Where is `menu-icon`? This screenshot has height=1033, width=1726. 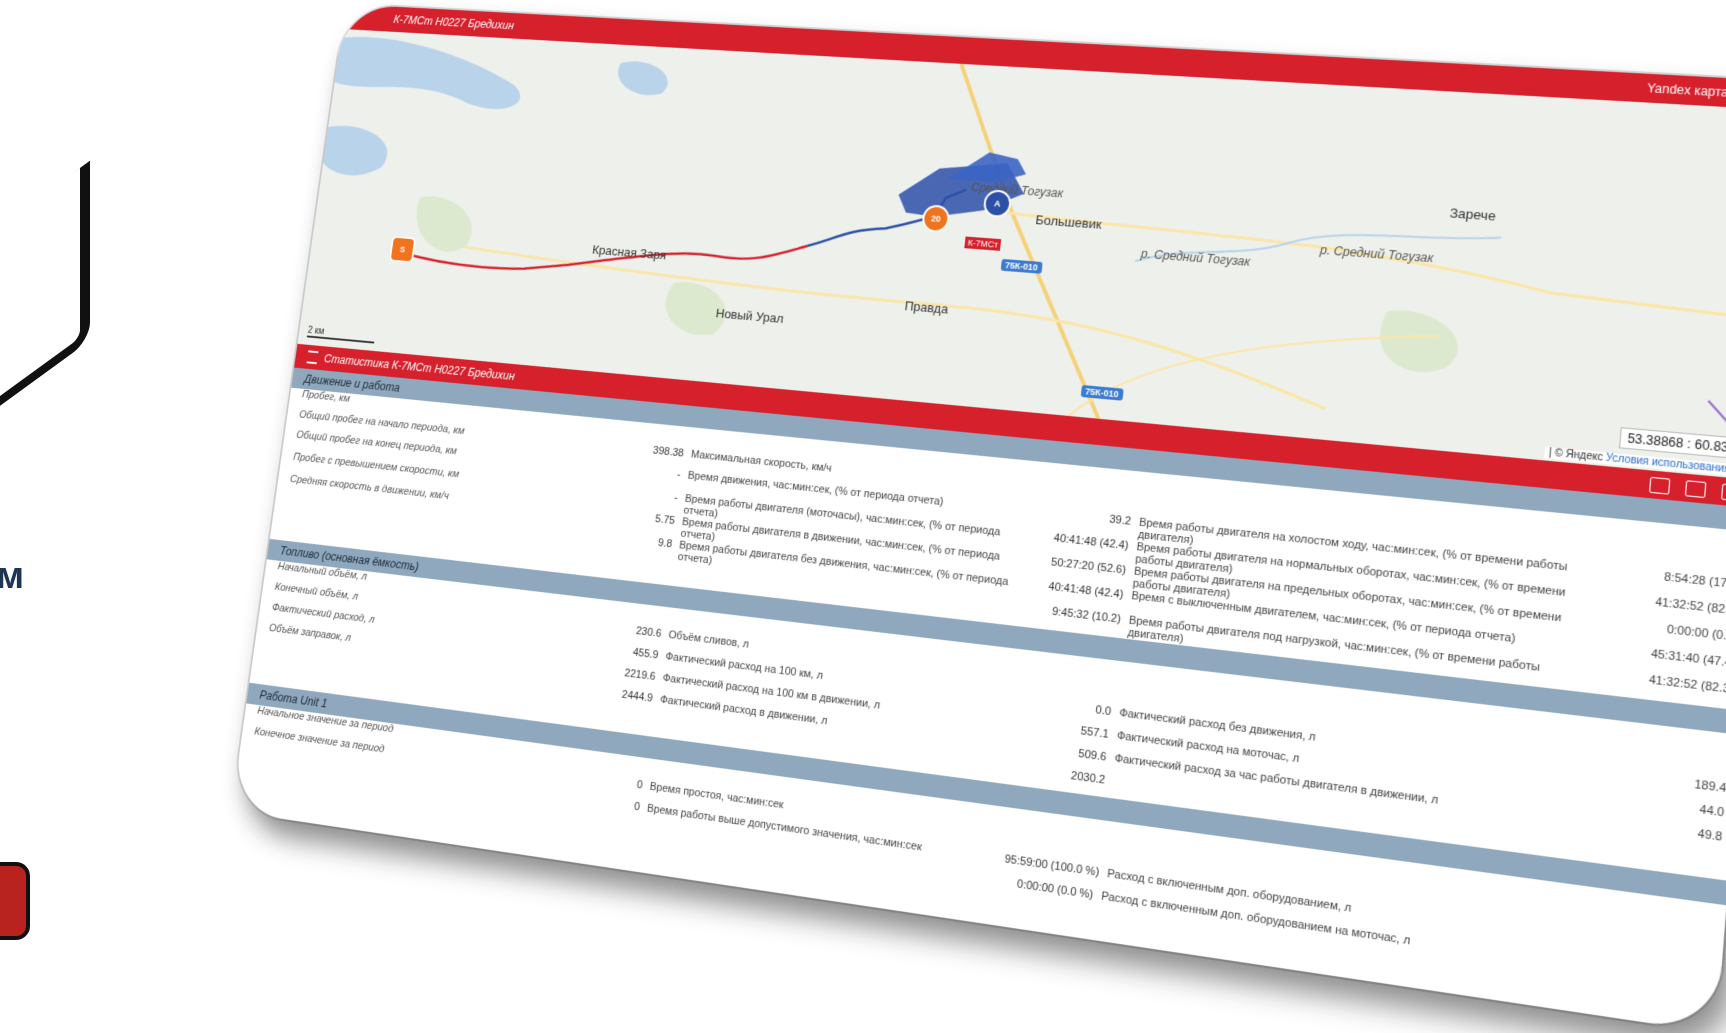
menu-icon is located at coordinates (312, 357).